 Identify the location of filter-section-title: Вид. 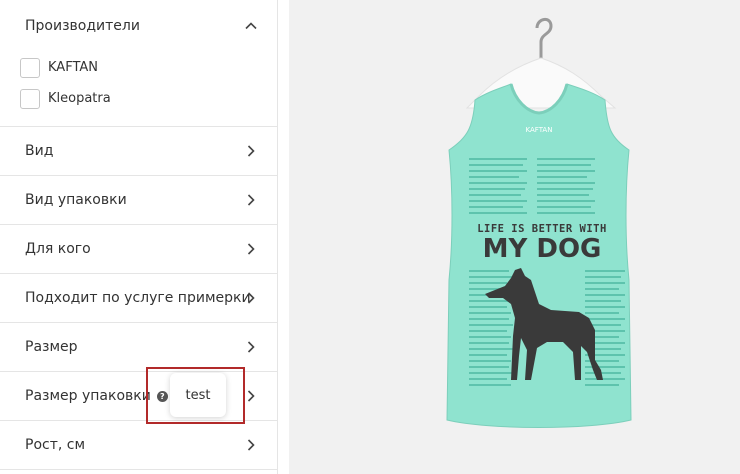
(39, 151).